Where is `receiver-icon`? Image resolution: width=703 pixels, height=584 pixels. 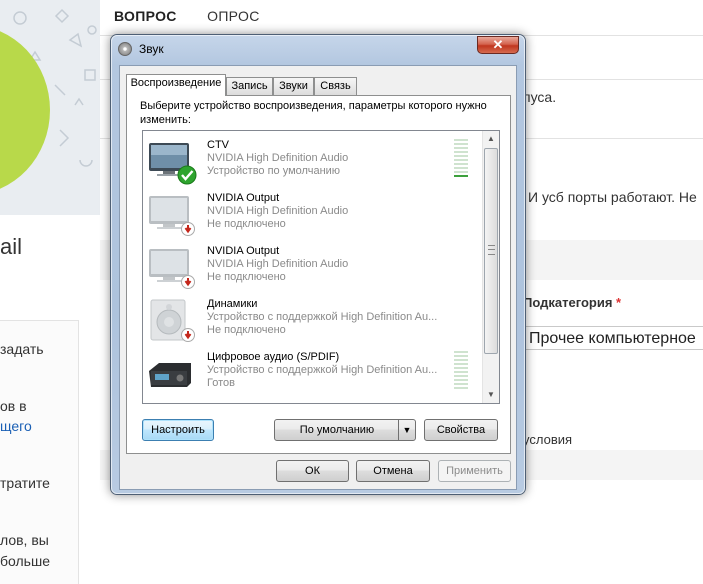 receiver-icon is located at coordinates (170, 375).